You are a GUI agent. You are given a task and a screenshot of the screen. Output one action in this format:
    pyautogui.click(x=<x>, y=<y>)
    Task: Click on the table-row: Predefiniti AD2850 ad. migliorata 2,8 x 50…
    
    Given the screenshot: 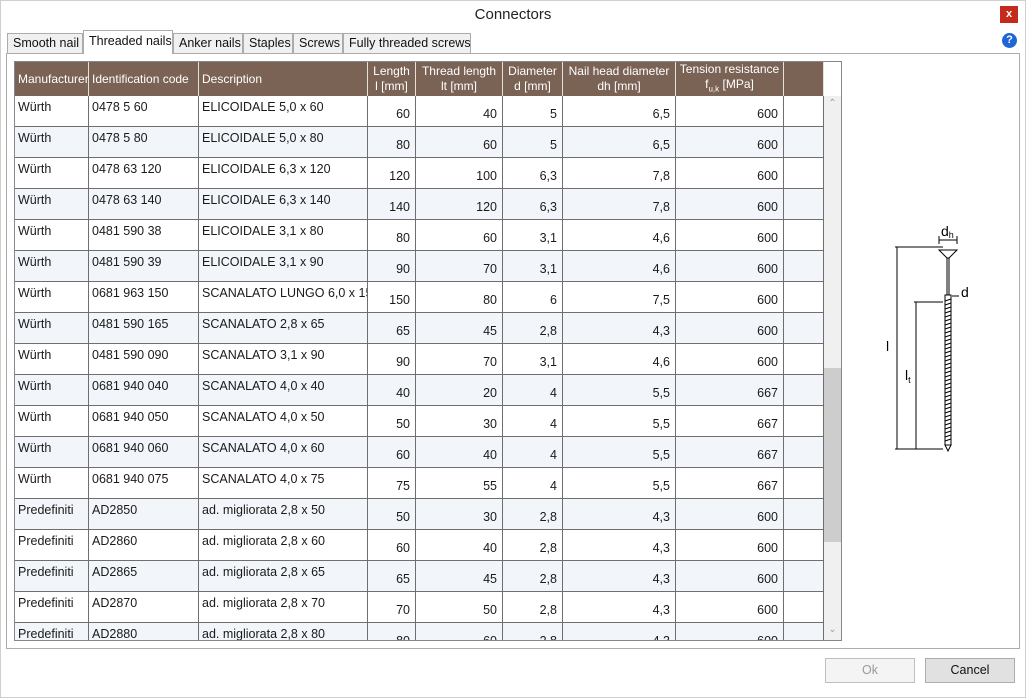 What is the action you would take?
    pyautogui.click(x=419, y=514)
    